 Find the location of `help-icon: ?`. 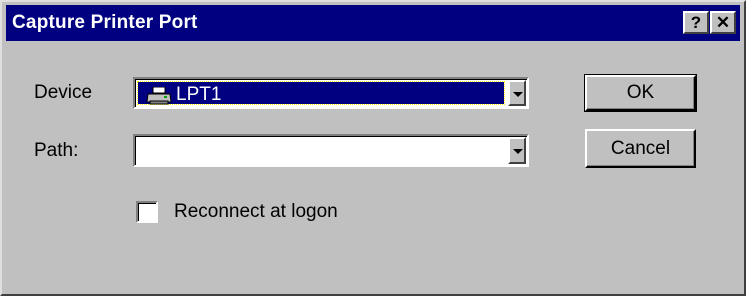

help-icon: ? is located at coordinates (696, 22).